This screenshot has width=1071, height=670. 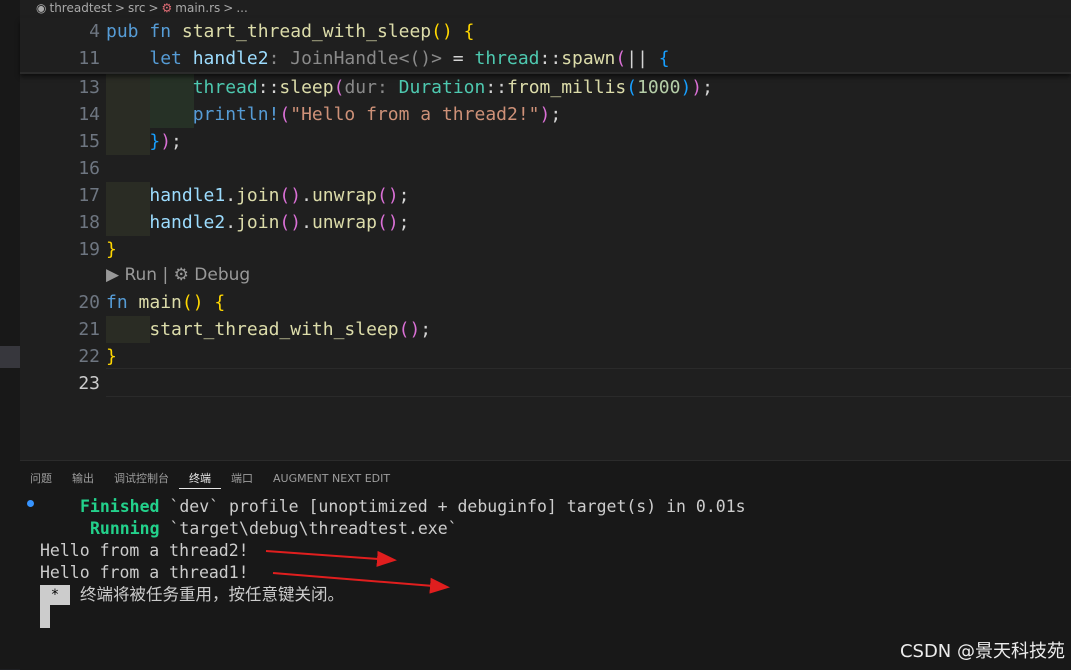 What do you see at coordinates (171, 58) in the screenshot?
I see `code-token: let` at bounding box center [171, 58].